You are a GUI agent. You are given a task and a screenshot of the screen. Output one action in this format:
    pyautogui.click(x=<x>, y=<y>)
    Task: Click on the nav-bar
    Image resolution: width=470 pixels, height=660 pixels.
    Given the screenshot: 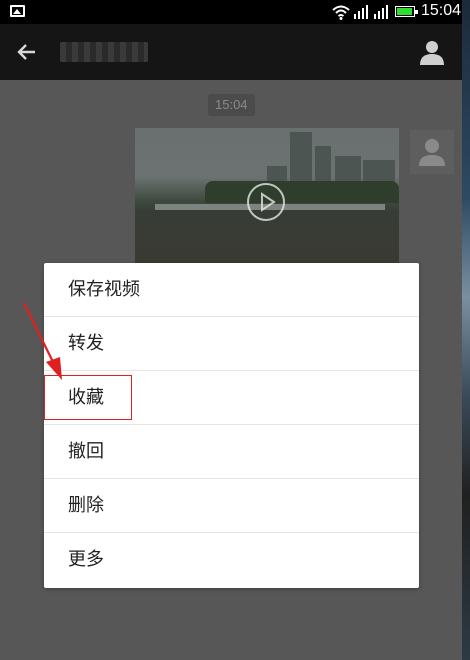 What is the action you would take?
    pyautogui.click(x=231, y=52)
    